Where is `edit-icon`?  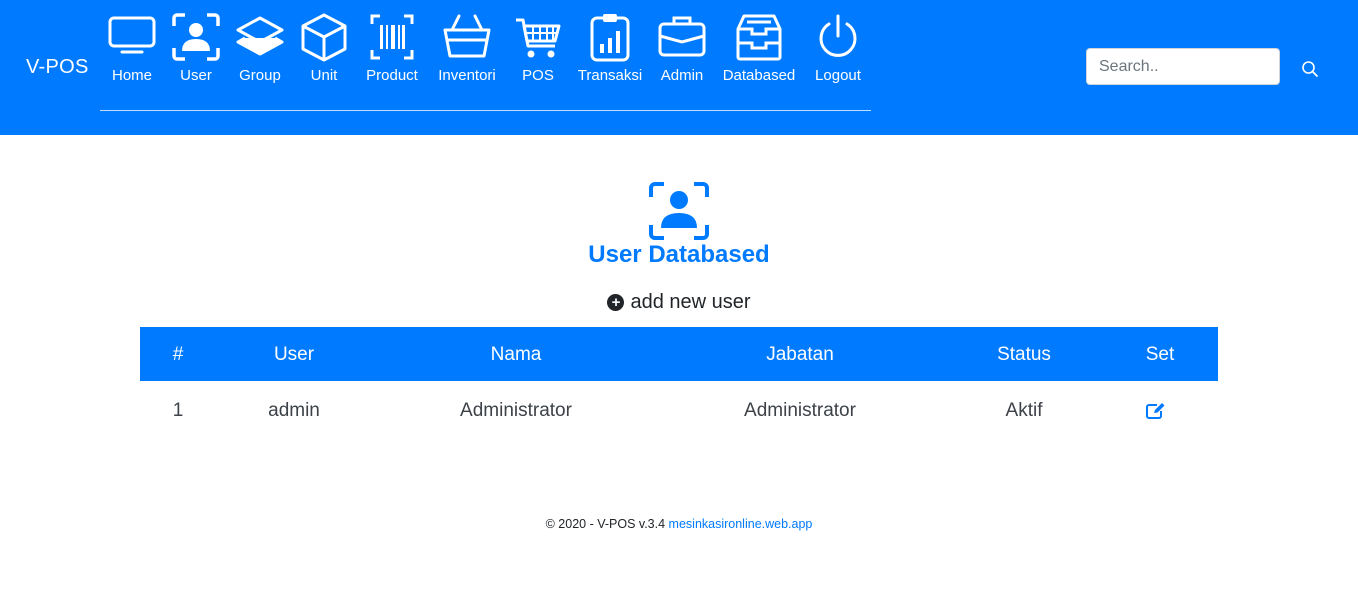
edit-icon is located at coordinates (1156, 411).